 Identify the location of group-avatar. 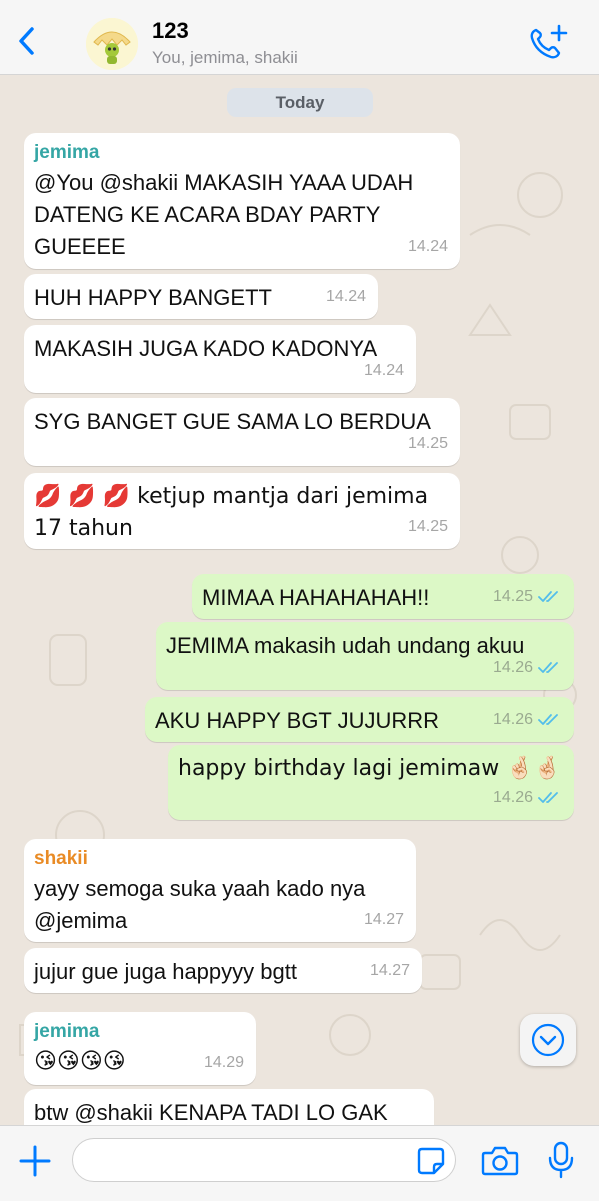
(112, 44).